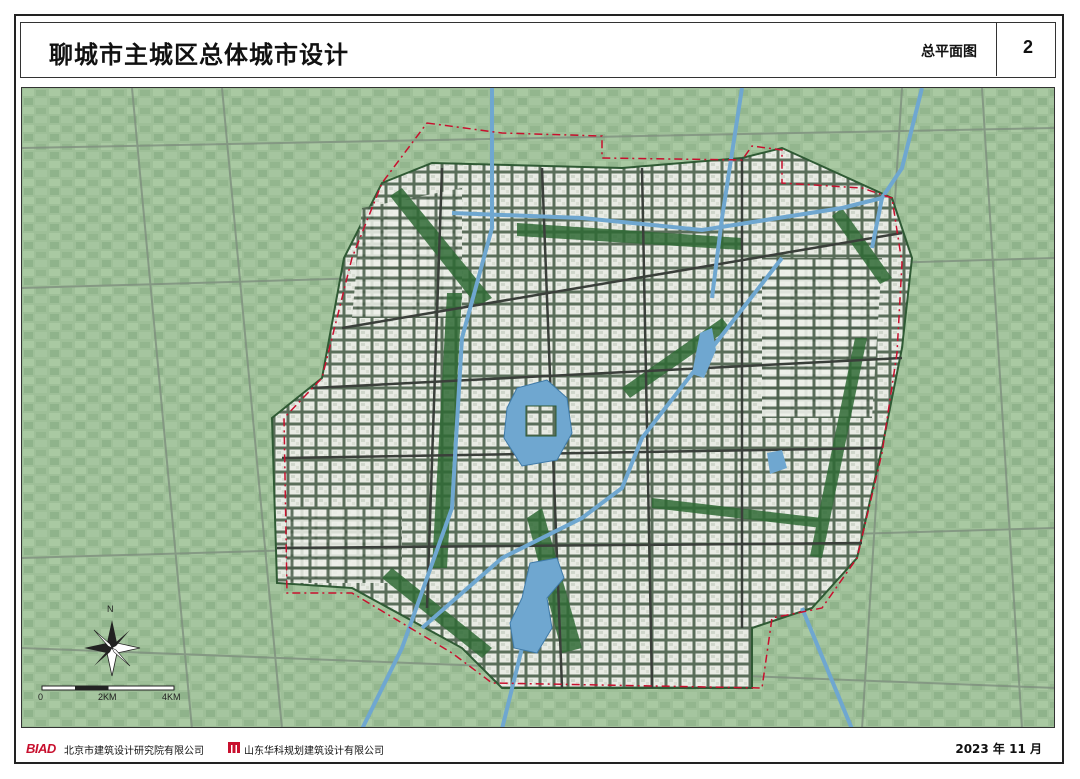  Describe the element at coordinates (998, 749) in the screenshot. I see `drawing-date: 2023 年 11 月` at that location.